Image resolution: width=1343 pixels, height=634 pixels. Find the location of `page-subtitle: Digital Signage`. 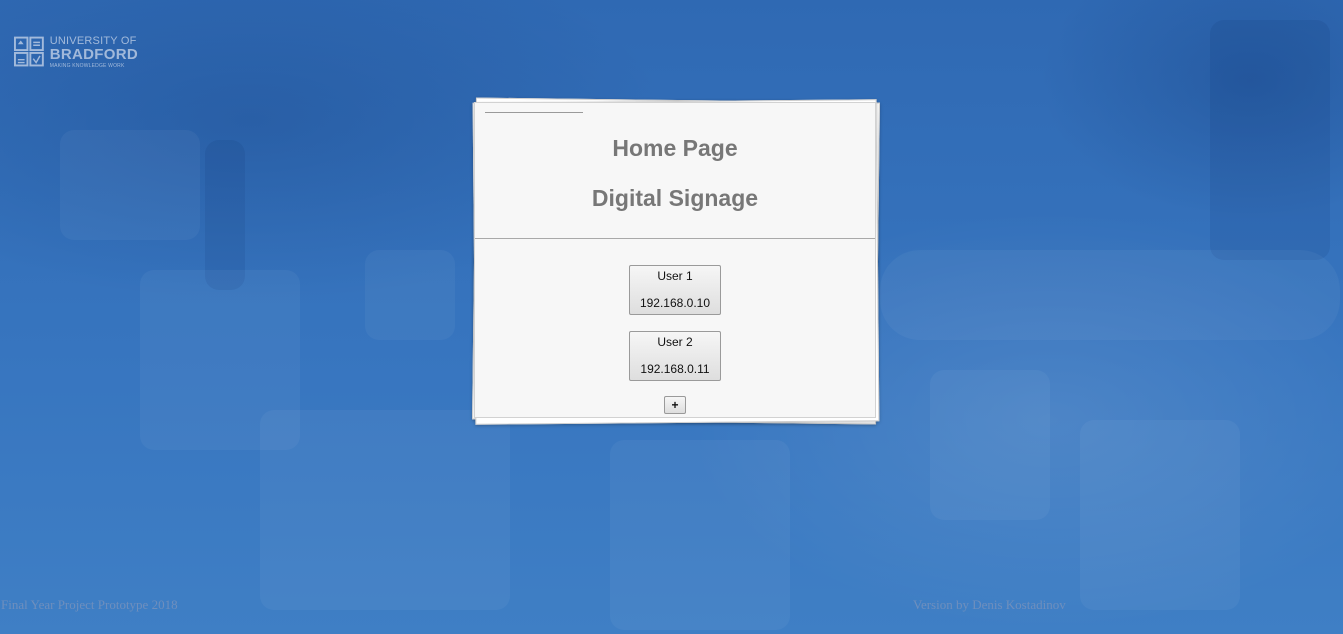

page-subtitle: Digital Signage is located at coordinates (675, 198).